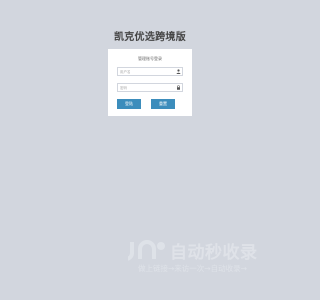  I want to click on username-field, so click(150, 71).